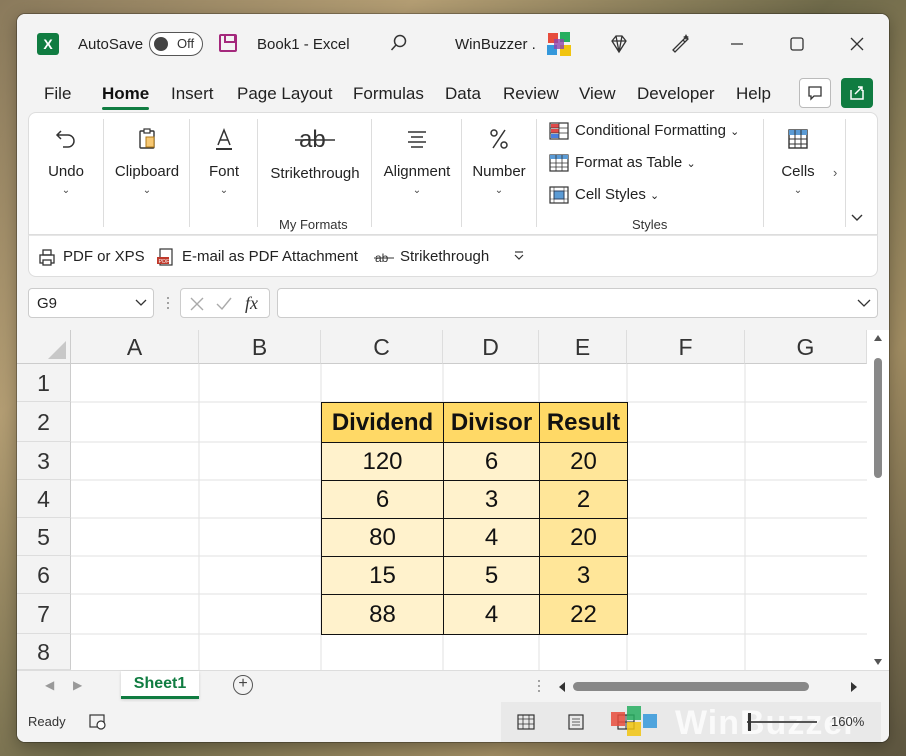  Describe the element at coordinates (417, 174) in the screenshot. I see `alignment-button: Alignment ⌄` at that location.